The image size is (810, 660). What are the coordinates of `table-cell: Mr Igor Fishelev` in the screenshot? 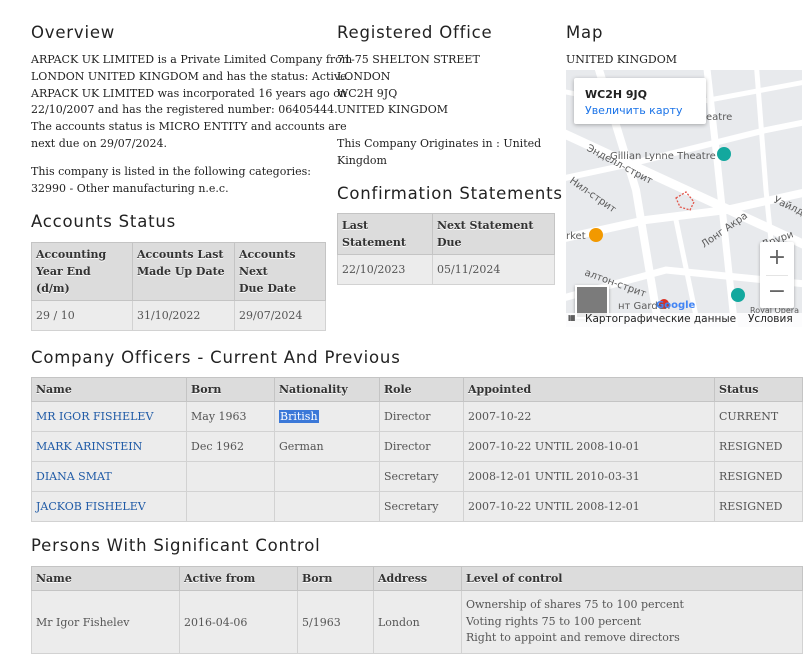 It's located at (105, 622).